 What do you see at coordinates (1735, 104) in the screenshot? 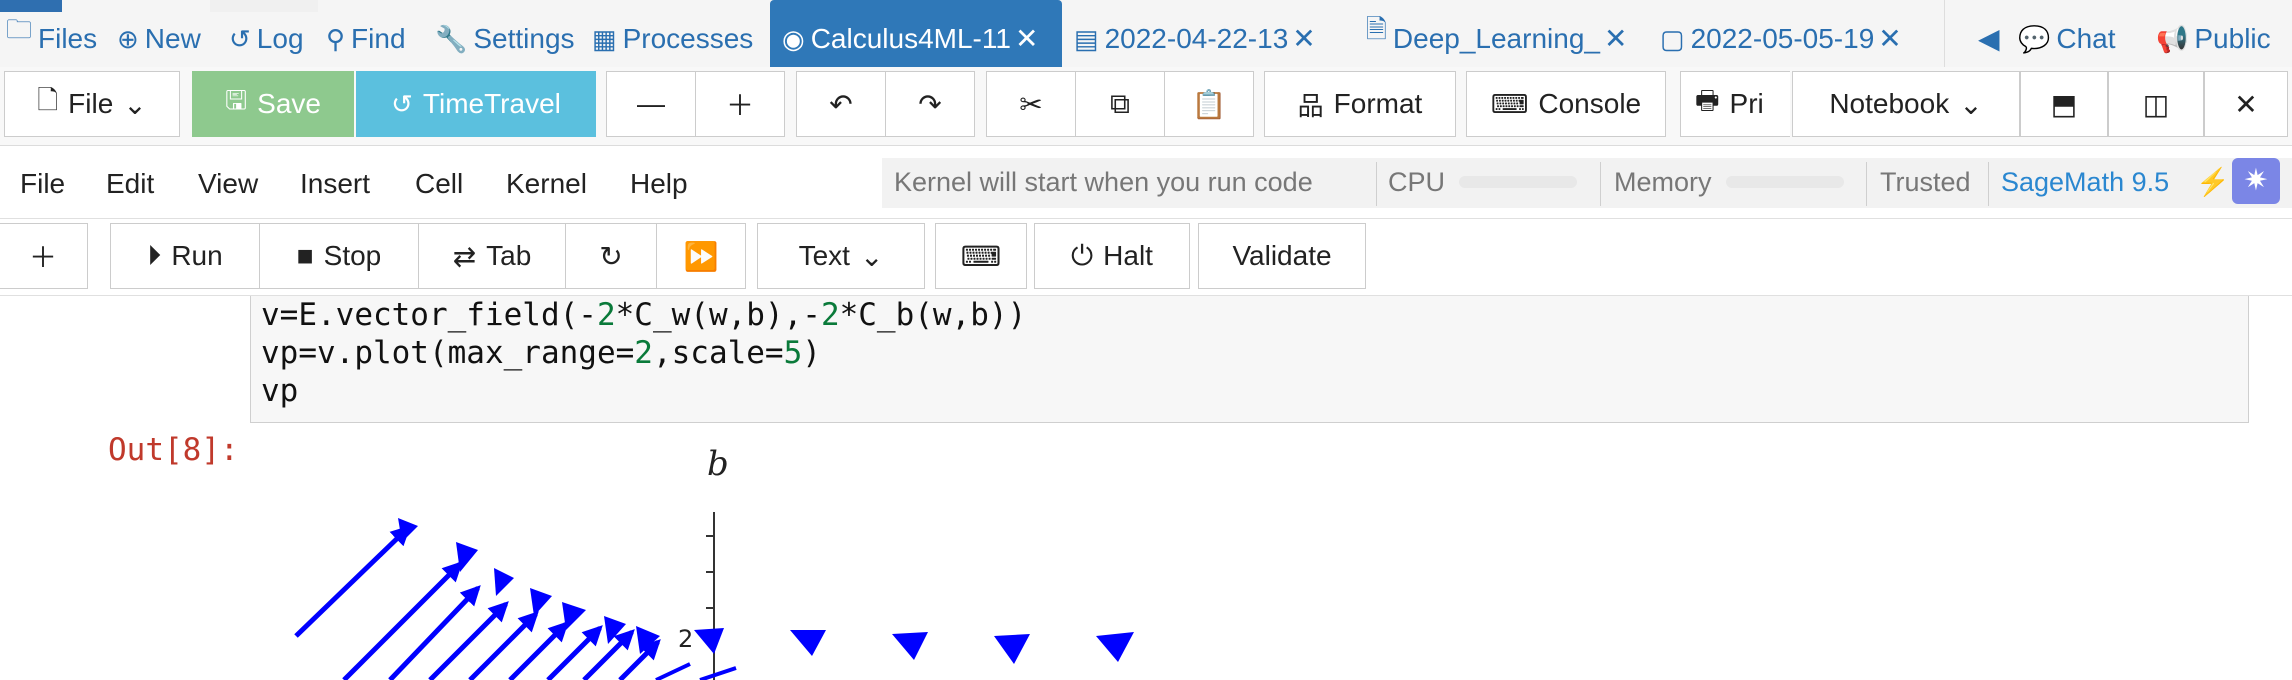
I see `print-button: 🖶 Pri` at bounding box center [1735, 104].